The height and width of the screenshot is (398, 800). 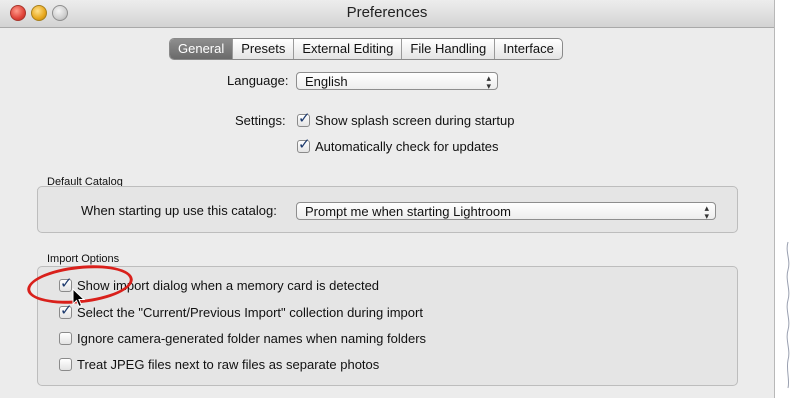 I want to click on signature-watermark, so click(x=788, y=315).